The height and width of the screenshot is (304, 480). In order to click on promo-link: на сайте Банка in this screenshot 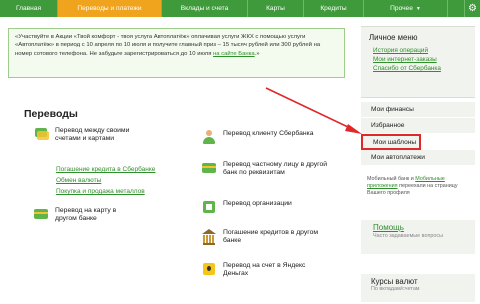, I will do `click(234, 54)`.